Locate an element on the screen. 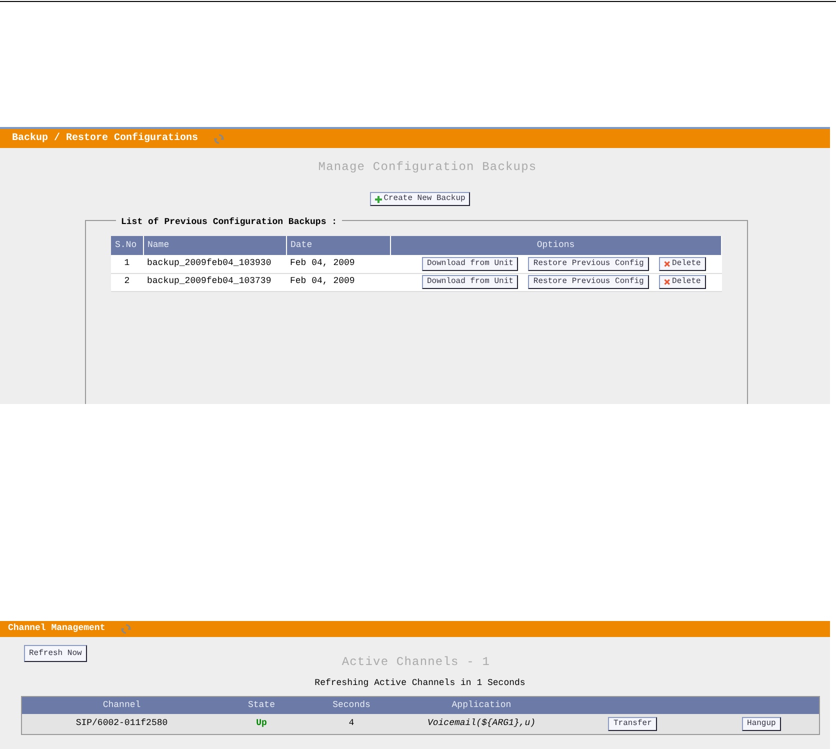  page-heading: Active Channels - 1 is located at coordinates (416, 662).